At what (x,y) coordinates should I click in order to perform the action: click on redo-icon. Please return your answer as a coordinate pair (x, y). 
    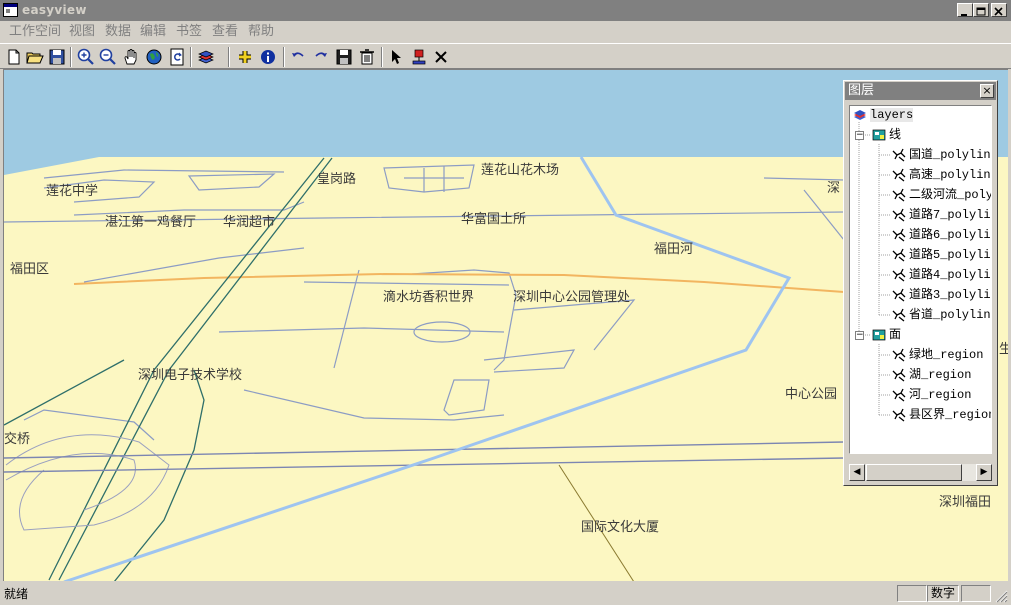
    Looking at the image, I should click on (321, 57).